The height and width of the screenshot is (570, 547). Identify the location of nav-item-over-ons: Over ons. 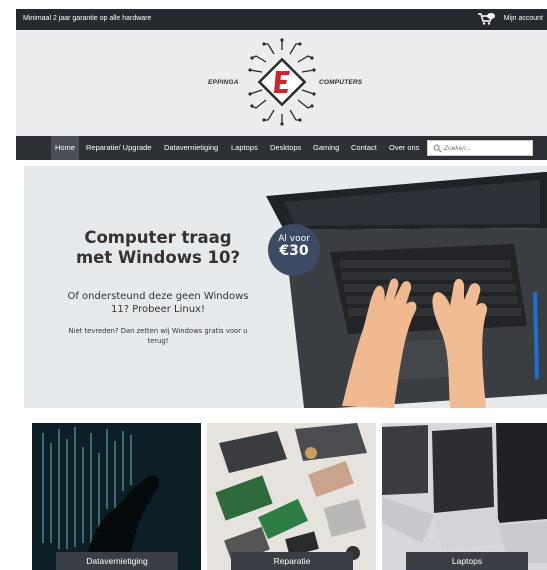
(404, 148).